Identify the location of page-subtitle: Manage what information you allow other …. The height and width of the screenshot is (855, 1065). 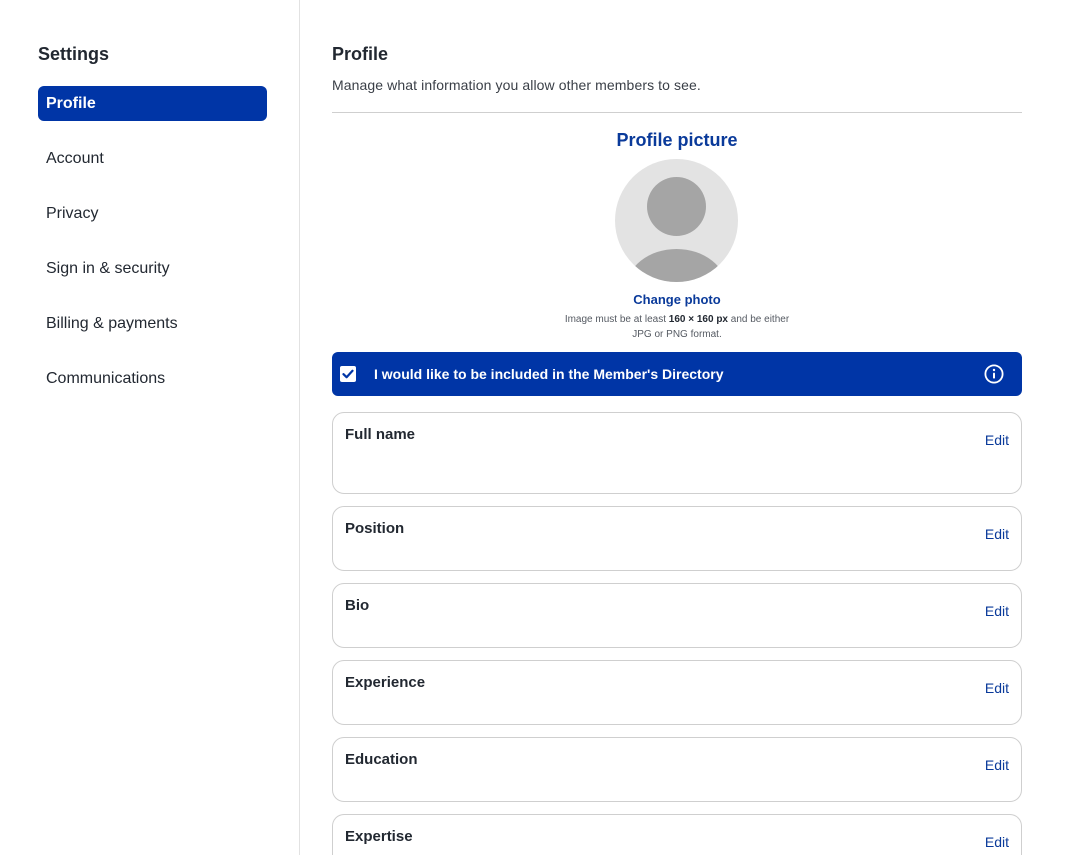
(516, 85).